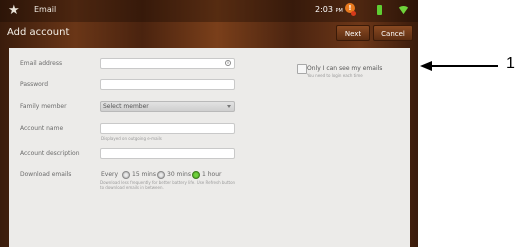 This screenshot has height=247, width=519. What do you see at coordinates (179, 174) in the screenshot?
I see `radio-30-mins-label: 30 mins` at bounding box center [179, 174].